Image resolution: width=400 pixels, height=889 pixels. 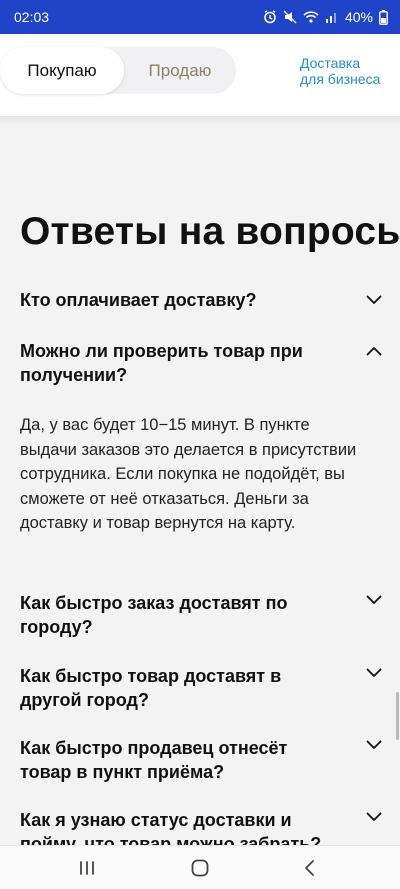 What do you see at coordinates (311, 17) in the screenshot?
I see `wifi-icon` at bounding box center [311, 17].